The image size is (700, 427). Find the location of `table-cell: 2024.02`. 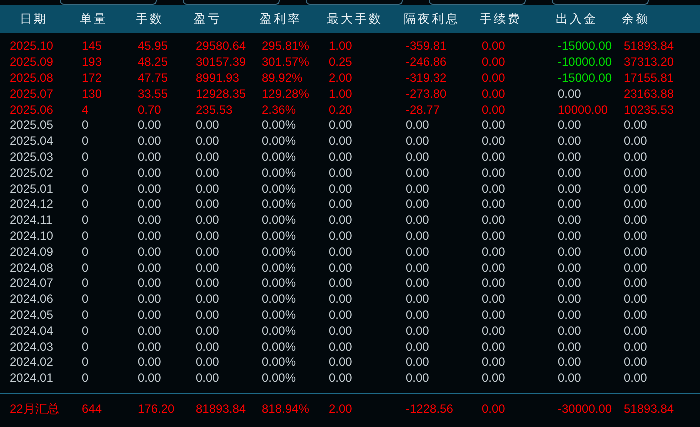

table-cell: 2024.02 is located at coordinates (32, 362).